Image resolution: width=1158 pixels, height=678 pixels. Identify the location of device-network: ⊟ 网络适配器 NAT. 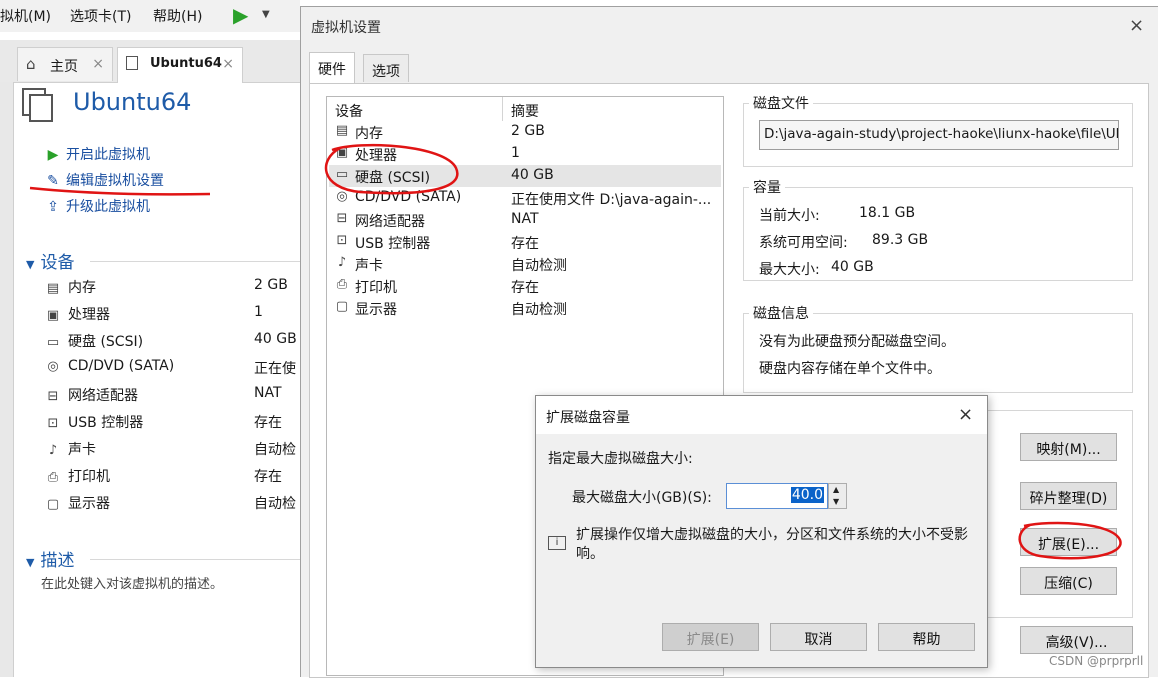
(172, 396).